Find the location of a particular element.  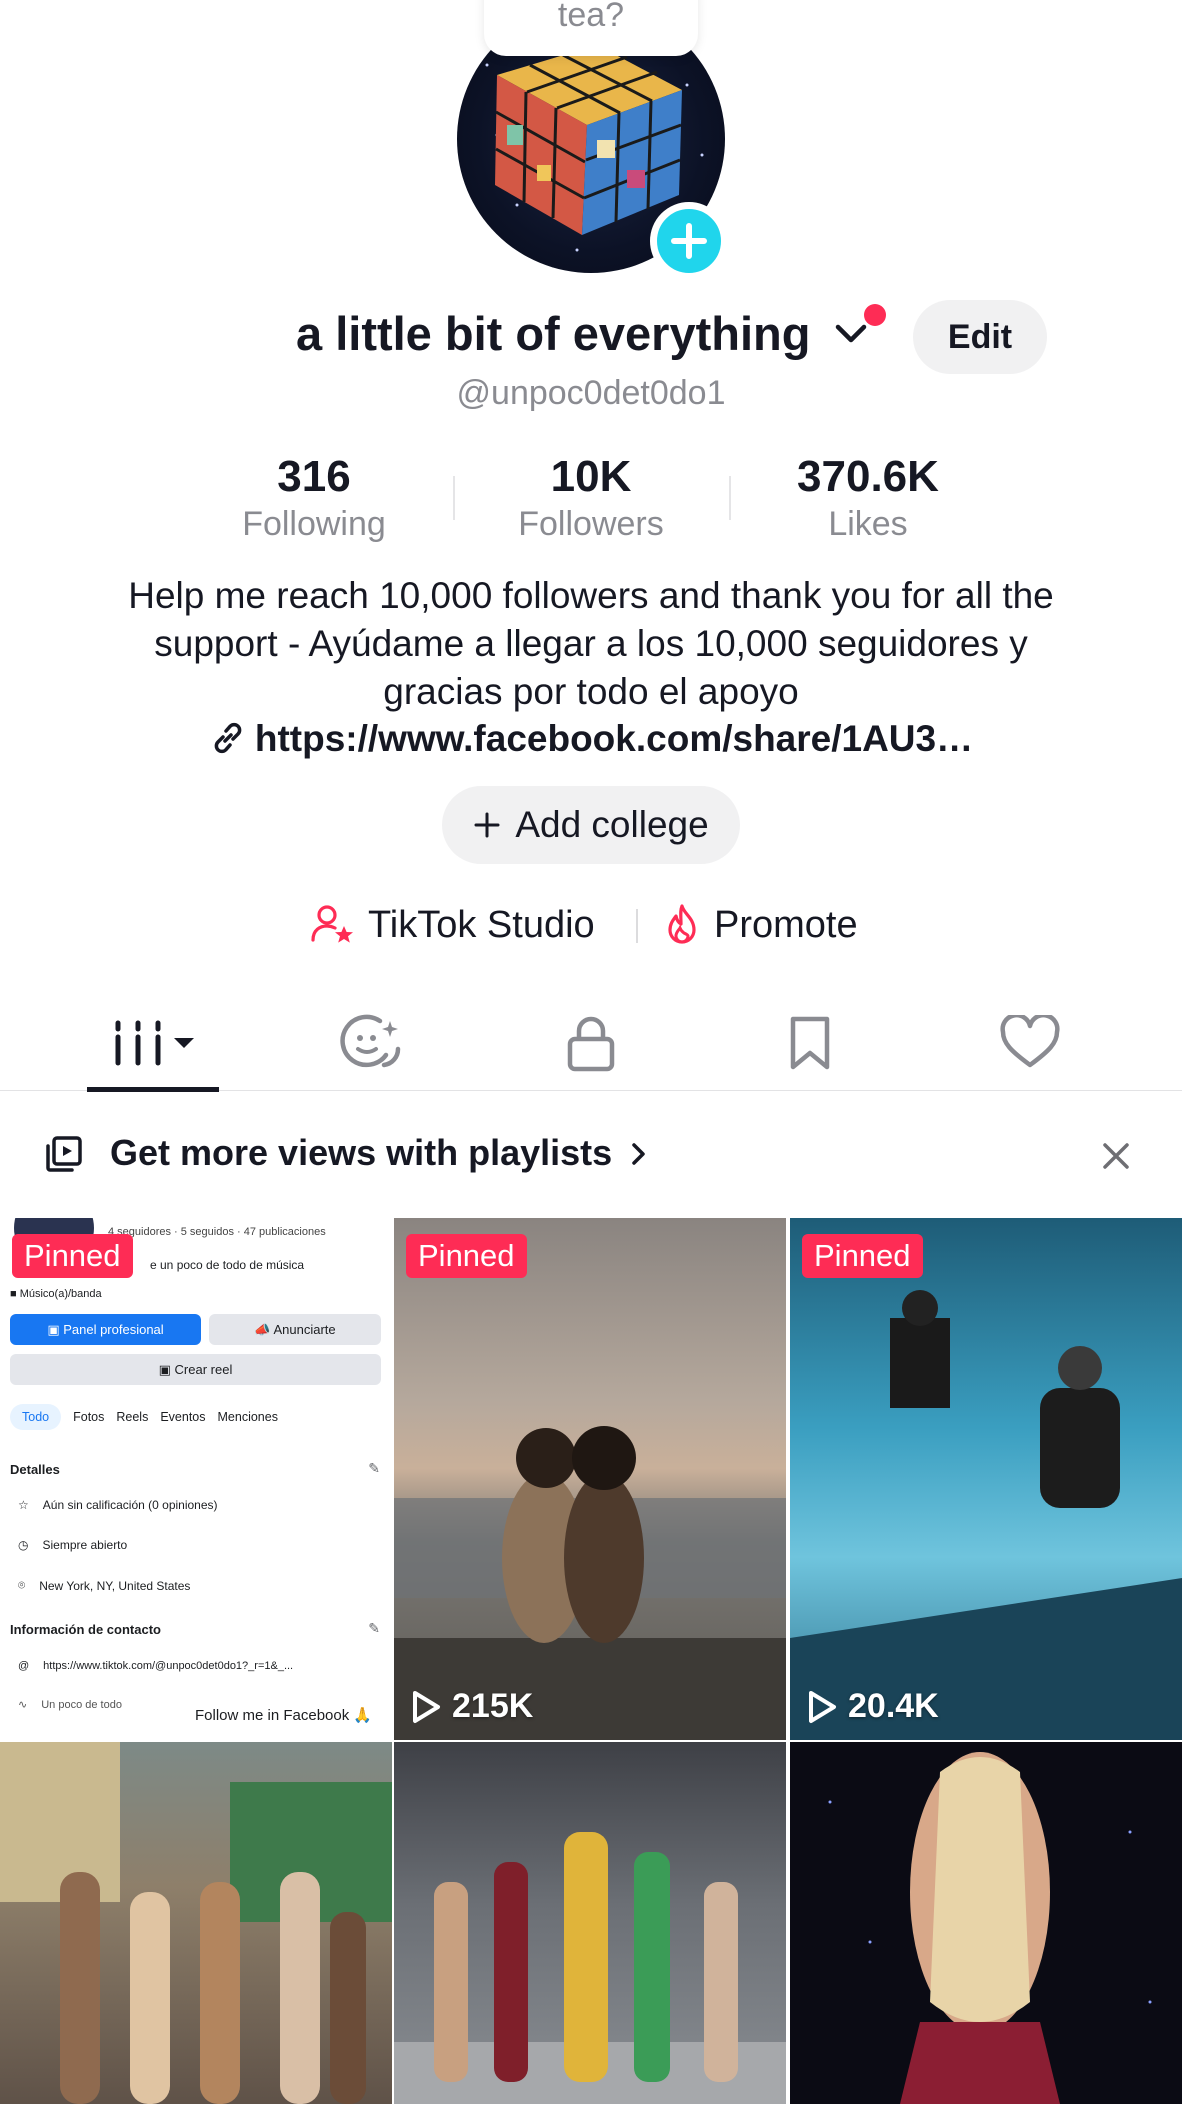

view-count: 215K is located at coordinates (471, 1706).